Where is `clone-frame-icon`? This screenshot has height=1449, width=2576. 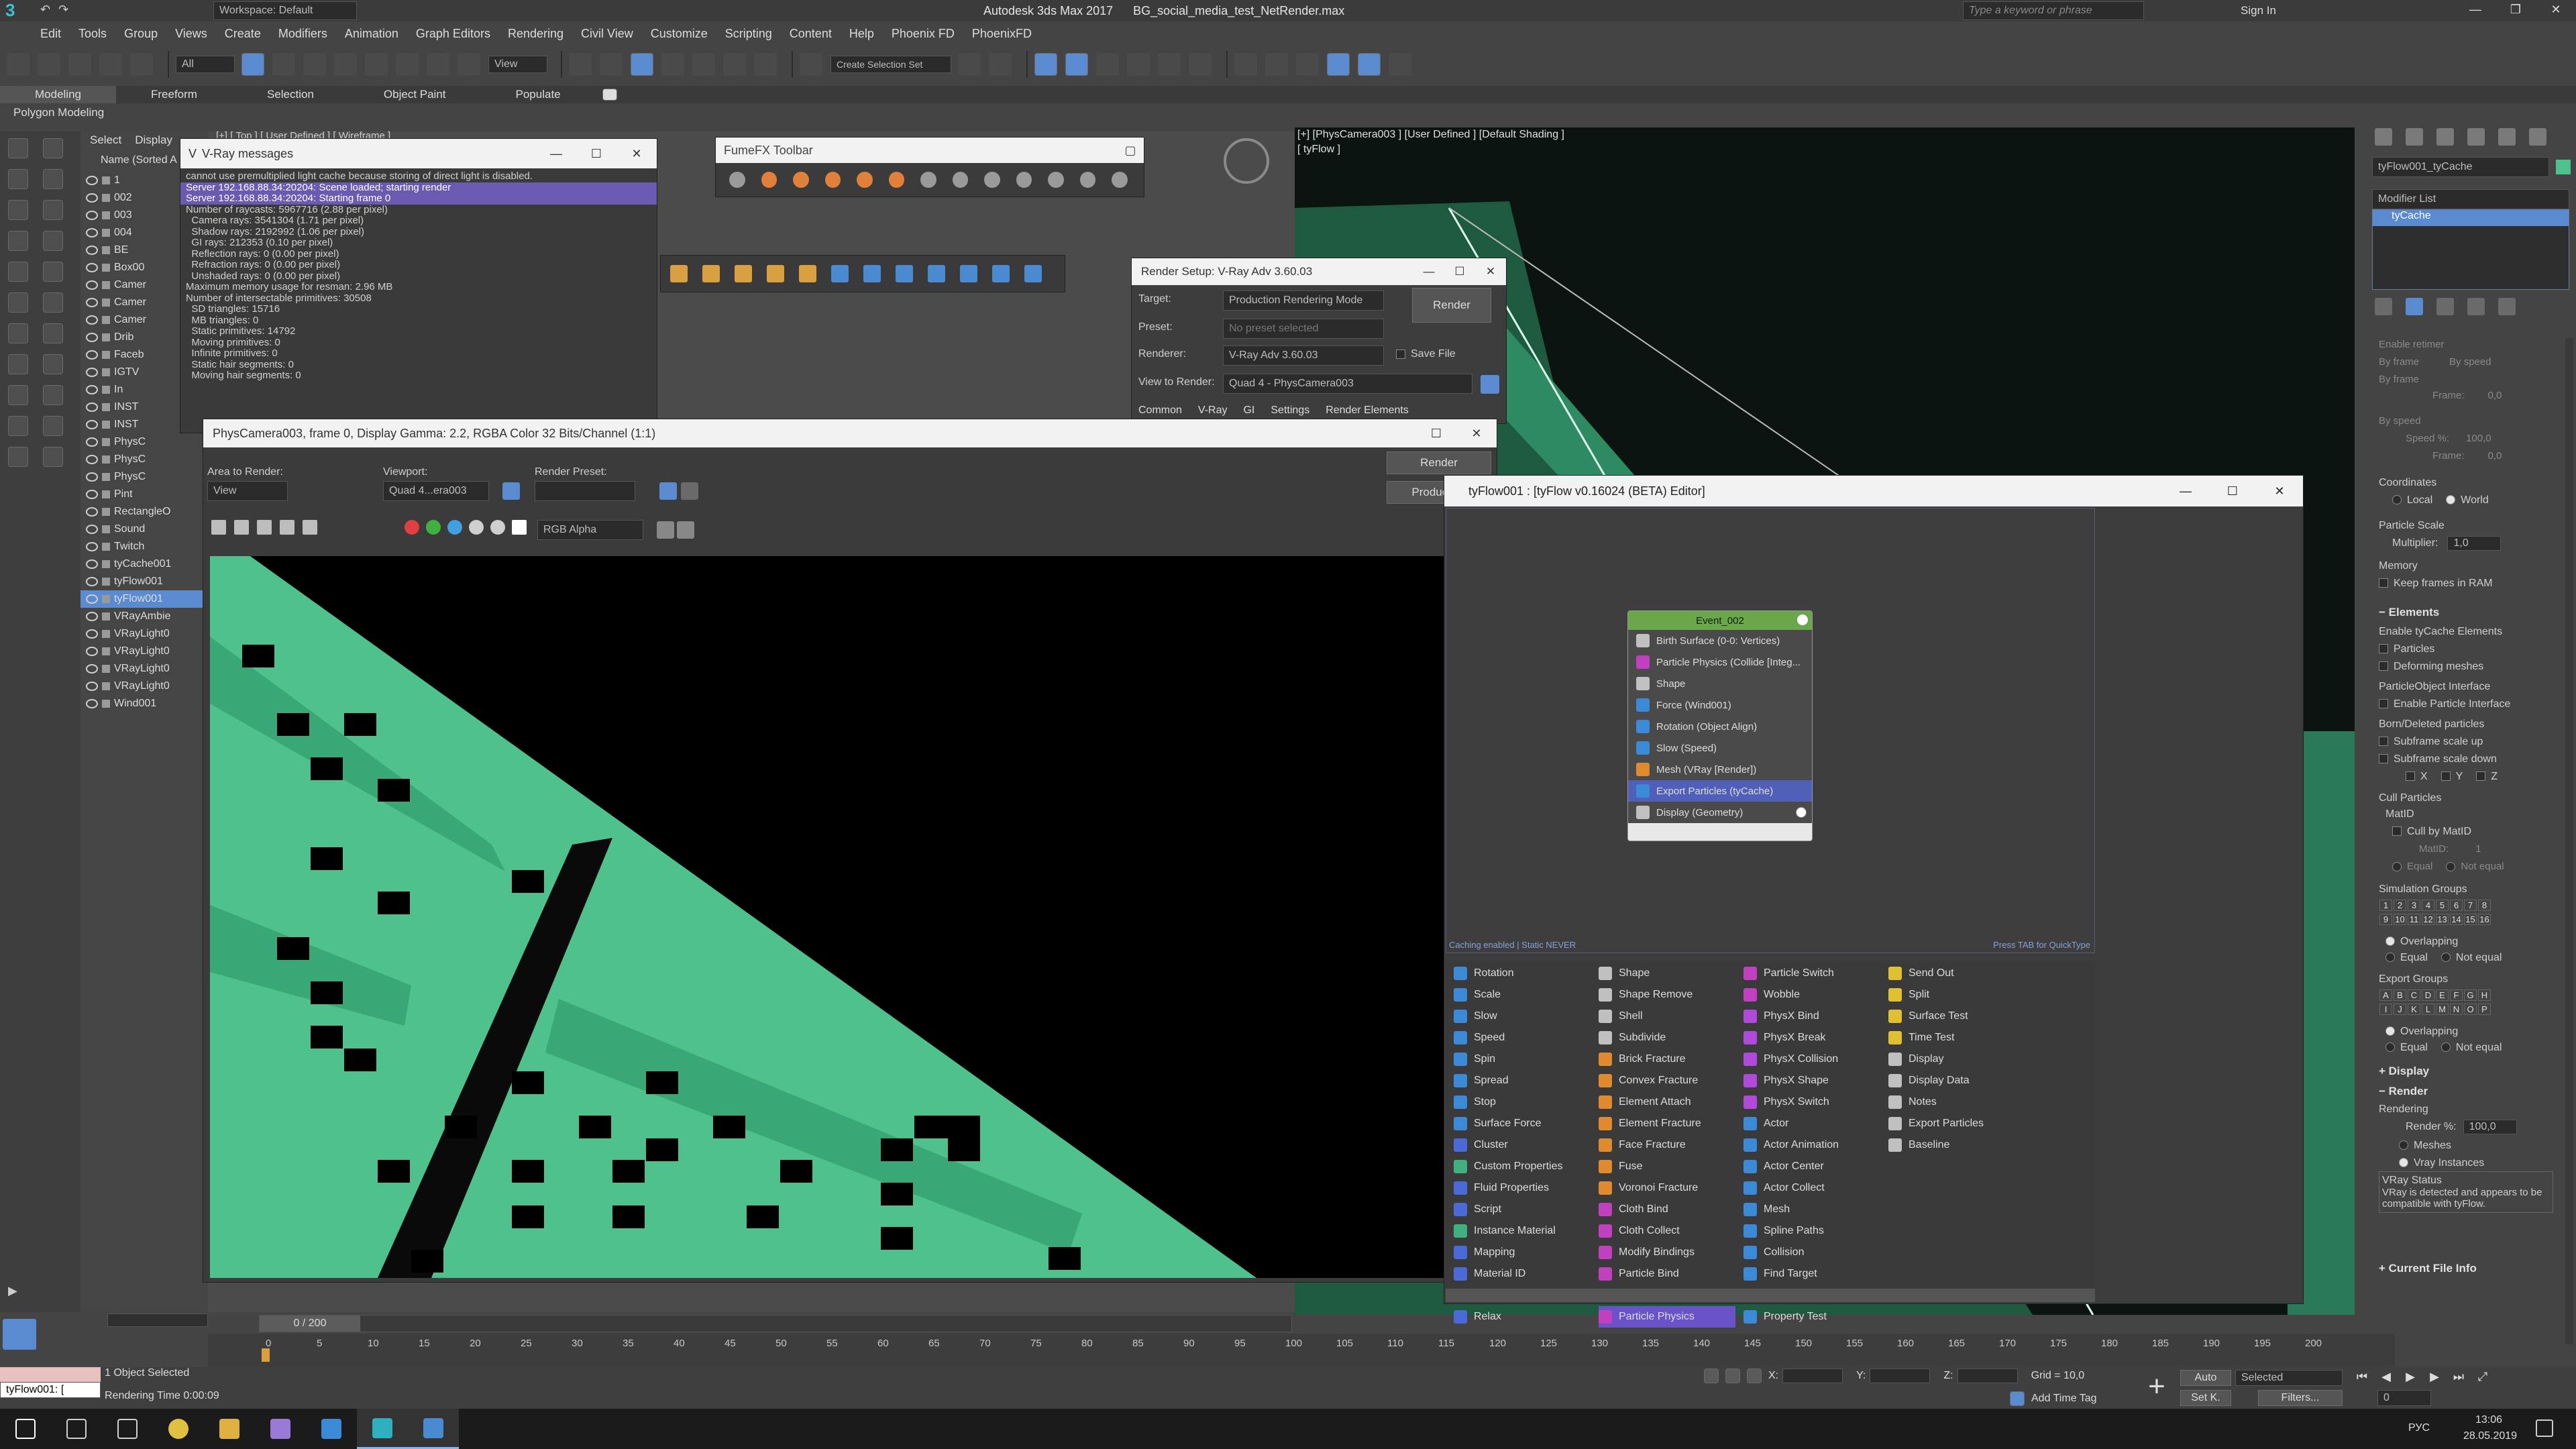 clone-frame-icon is located at coordinates (264, 527).